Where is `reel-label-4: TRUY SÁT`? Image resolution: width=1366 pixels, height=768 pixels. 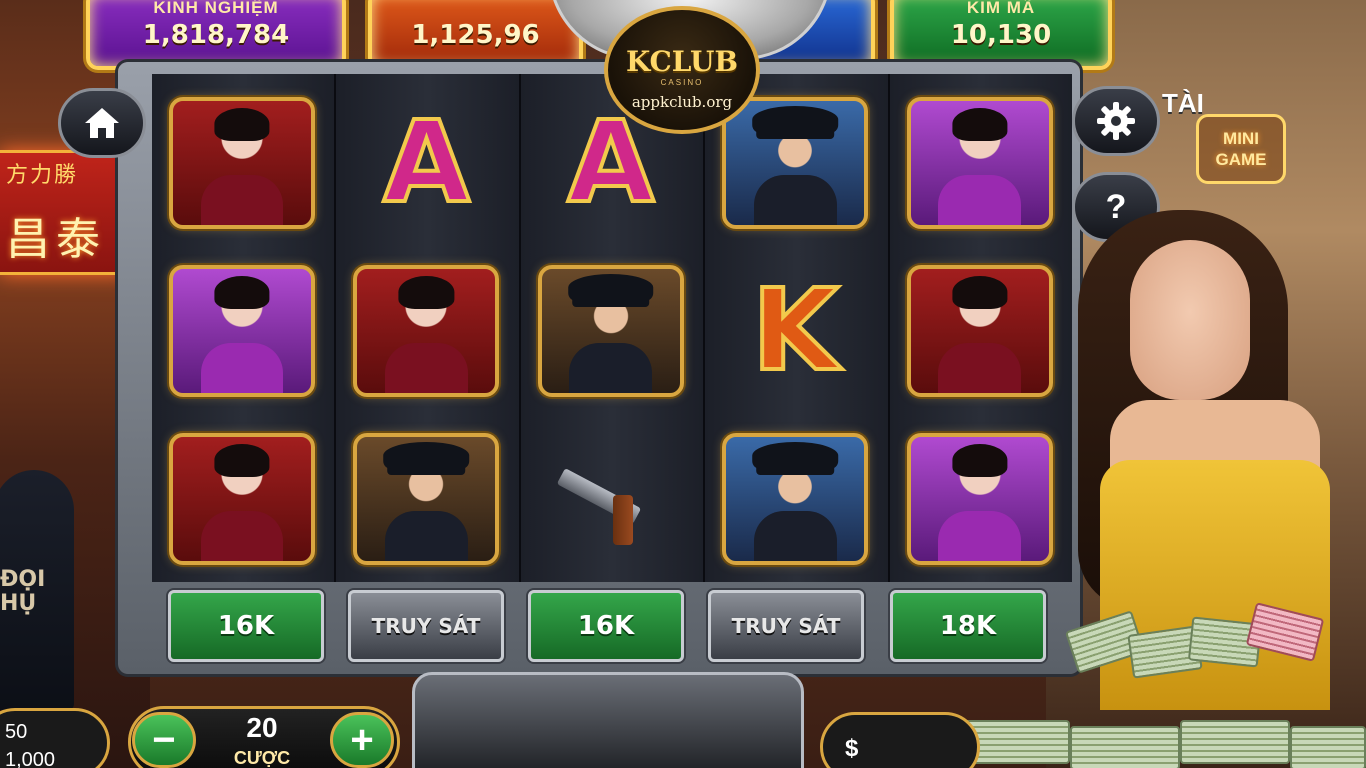
reel-label-4: TRUY SÁT is located at coordinates (786, 626).